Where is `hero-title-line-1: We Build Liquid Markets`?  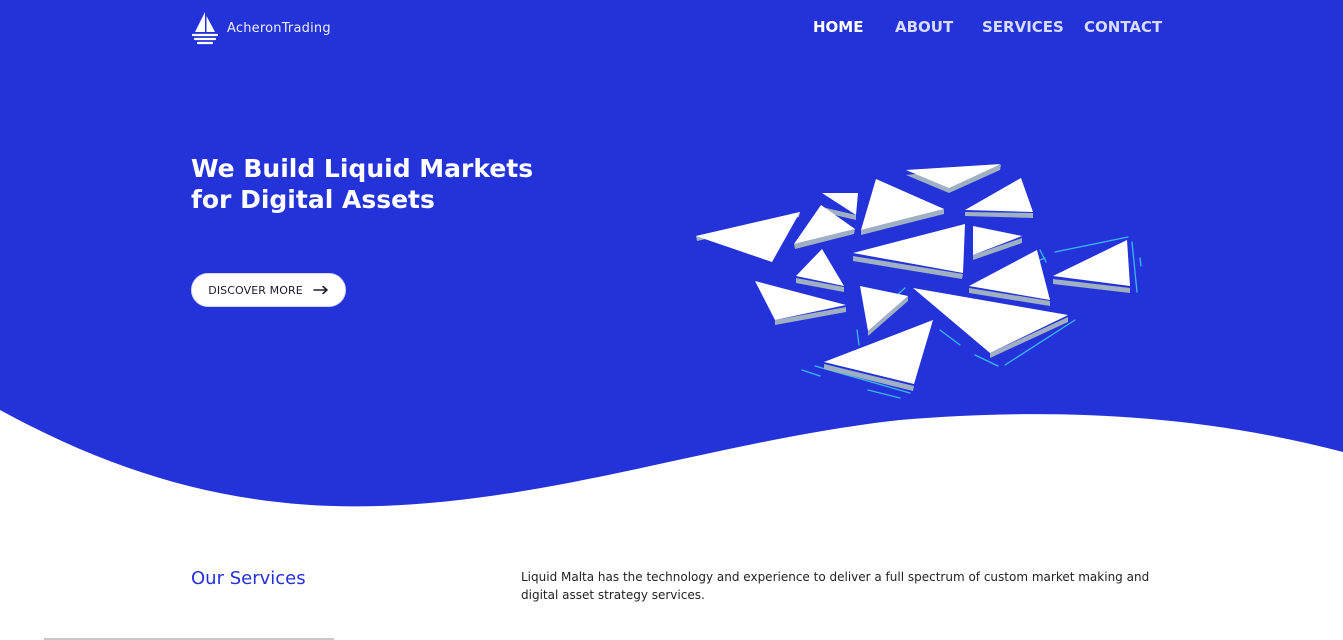 hero-title-line-1: We Build Liquid Markets is located at coordinates (362, 168).